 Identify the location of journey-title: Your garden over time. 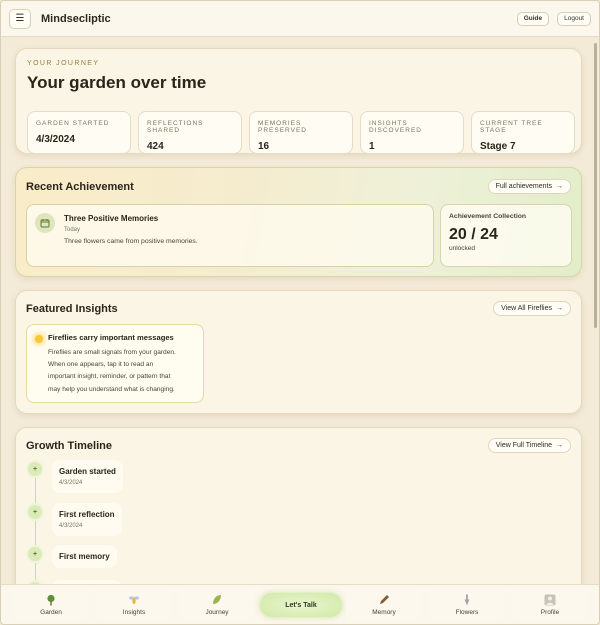
(117, 82).